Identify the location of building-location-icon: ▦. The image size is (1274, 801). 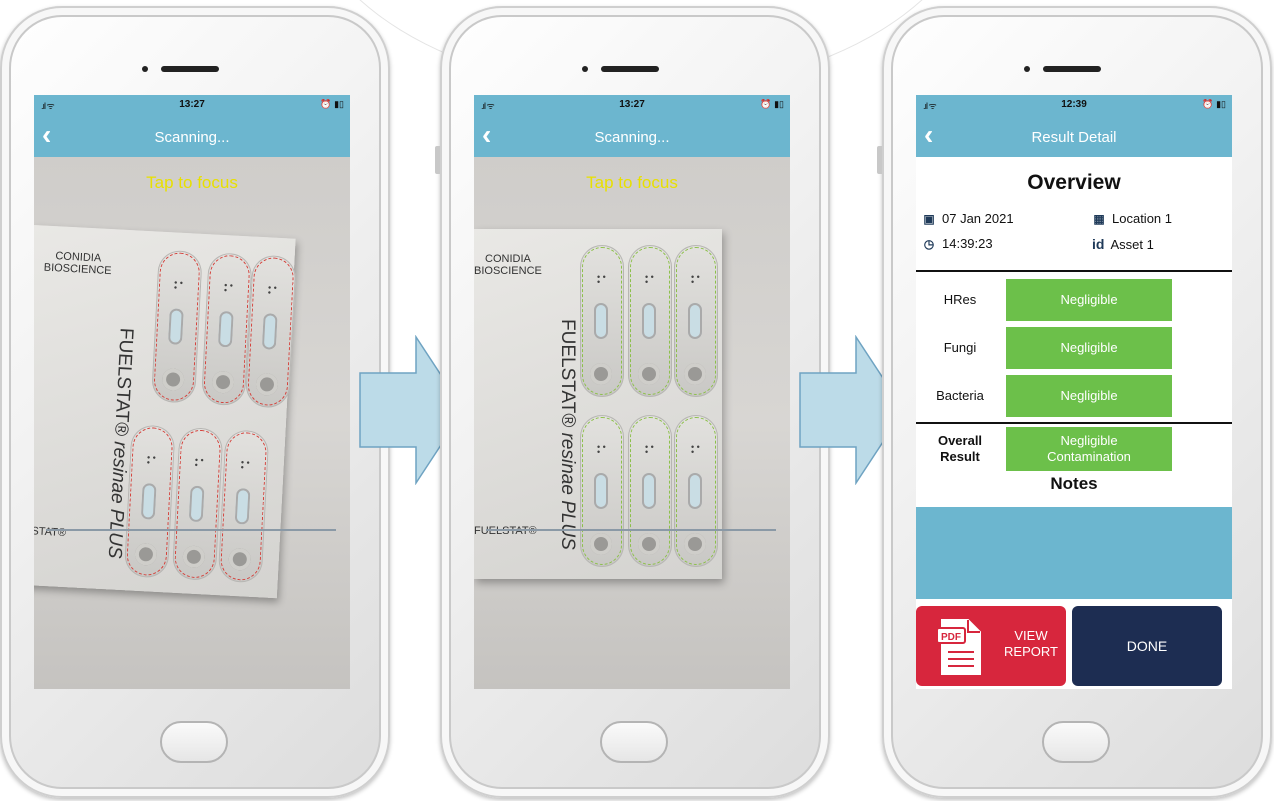
(1099, 219).